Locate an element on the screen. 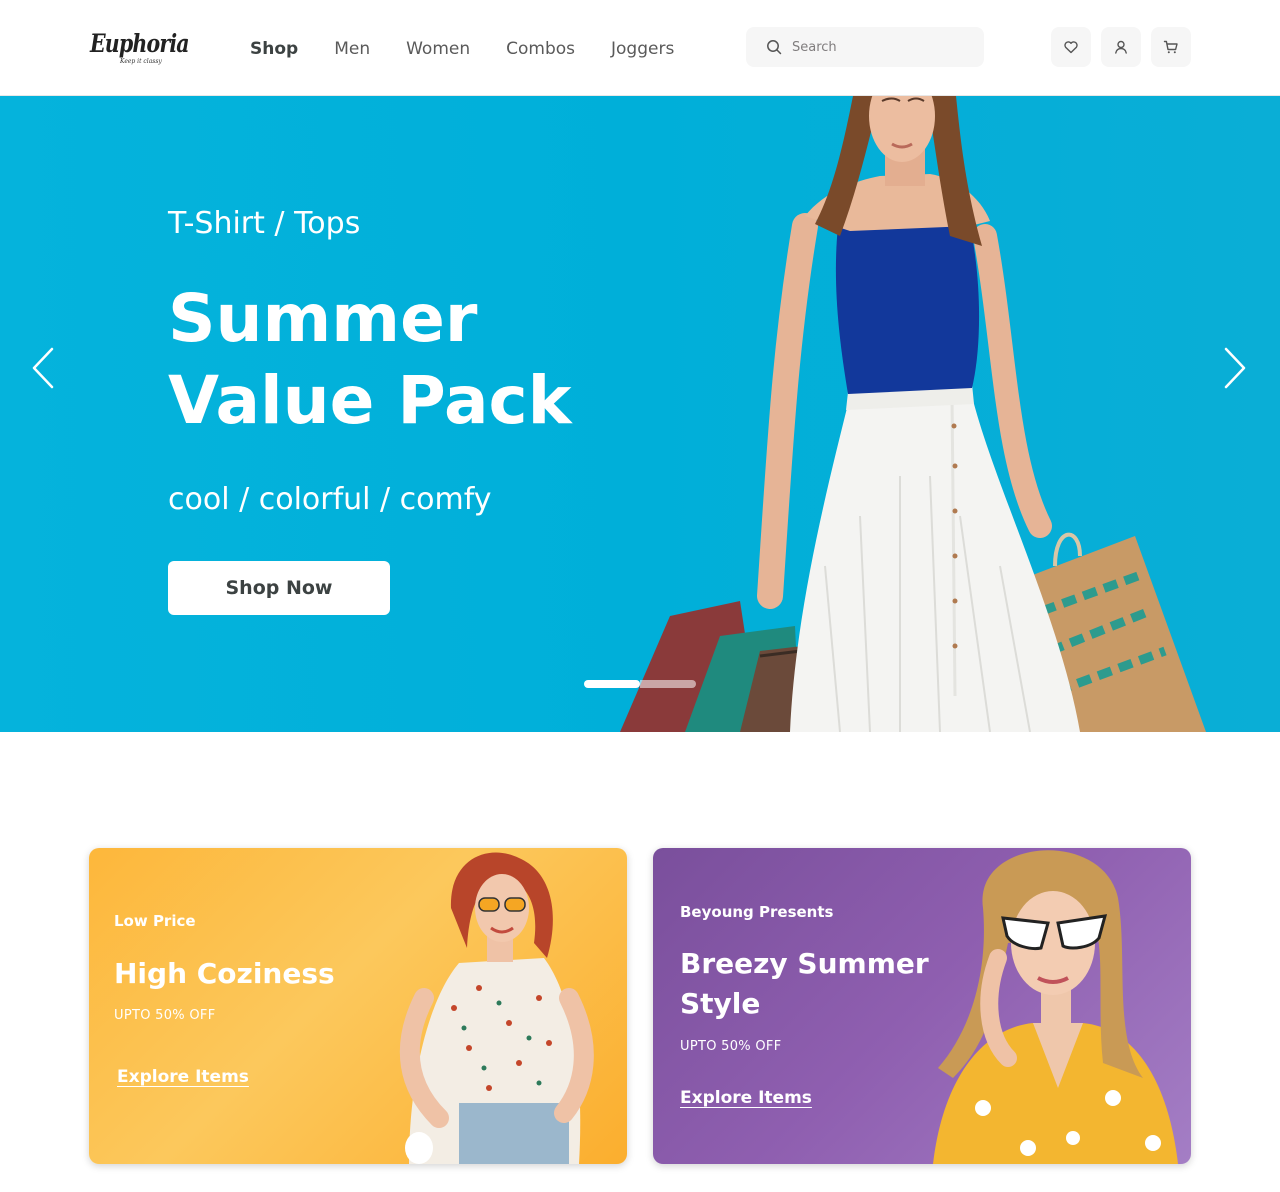 This screenshot has width=1280, height=1192. hero-title-line2: Value Pack is located at coordinates (370, 400).